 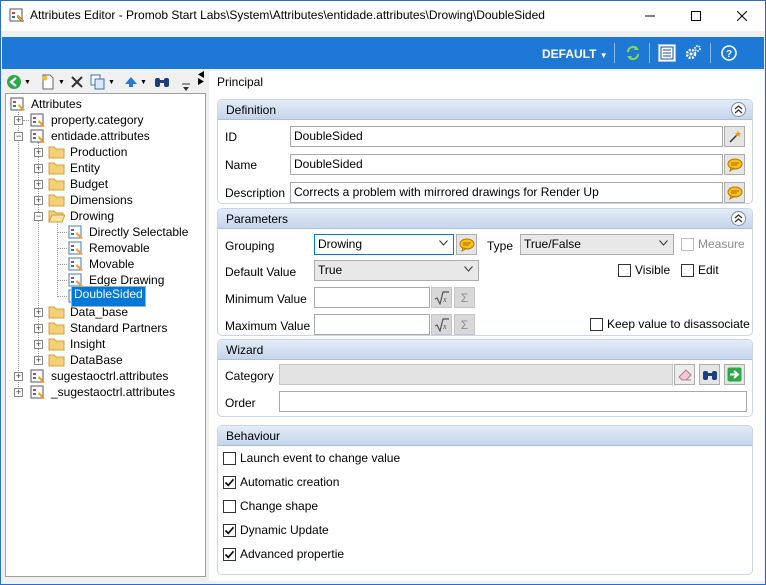 What do you see at coordinates (687, 270) in the screenshot?
I see `edit-checkbox` at bounding box center [687, 270].